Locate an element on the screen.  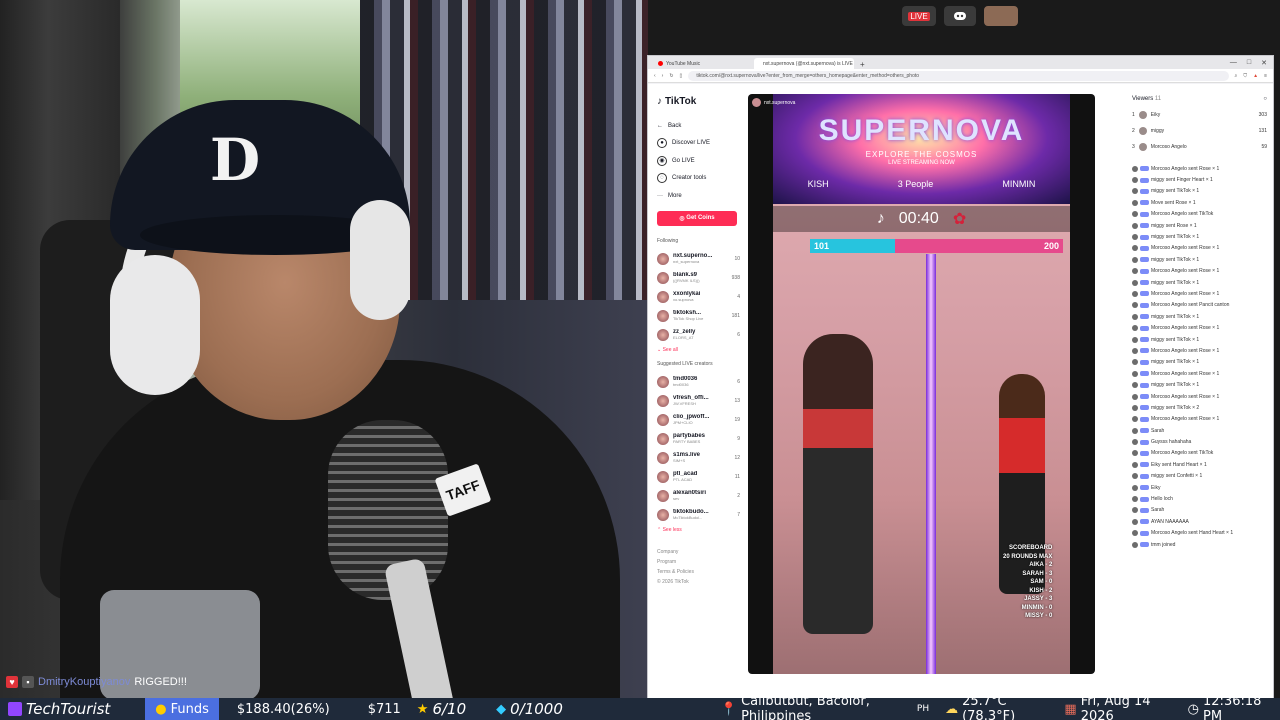
funds-label: Funds is located at coordinates (189, 709).